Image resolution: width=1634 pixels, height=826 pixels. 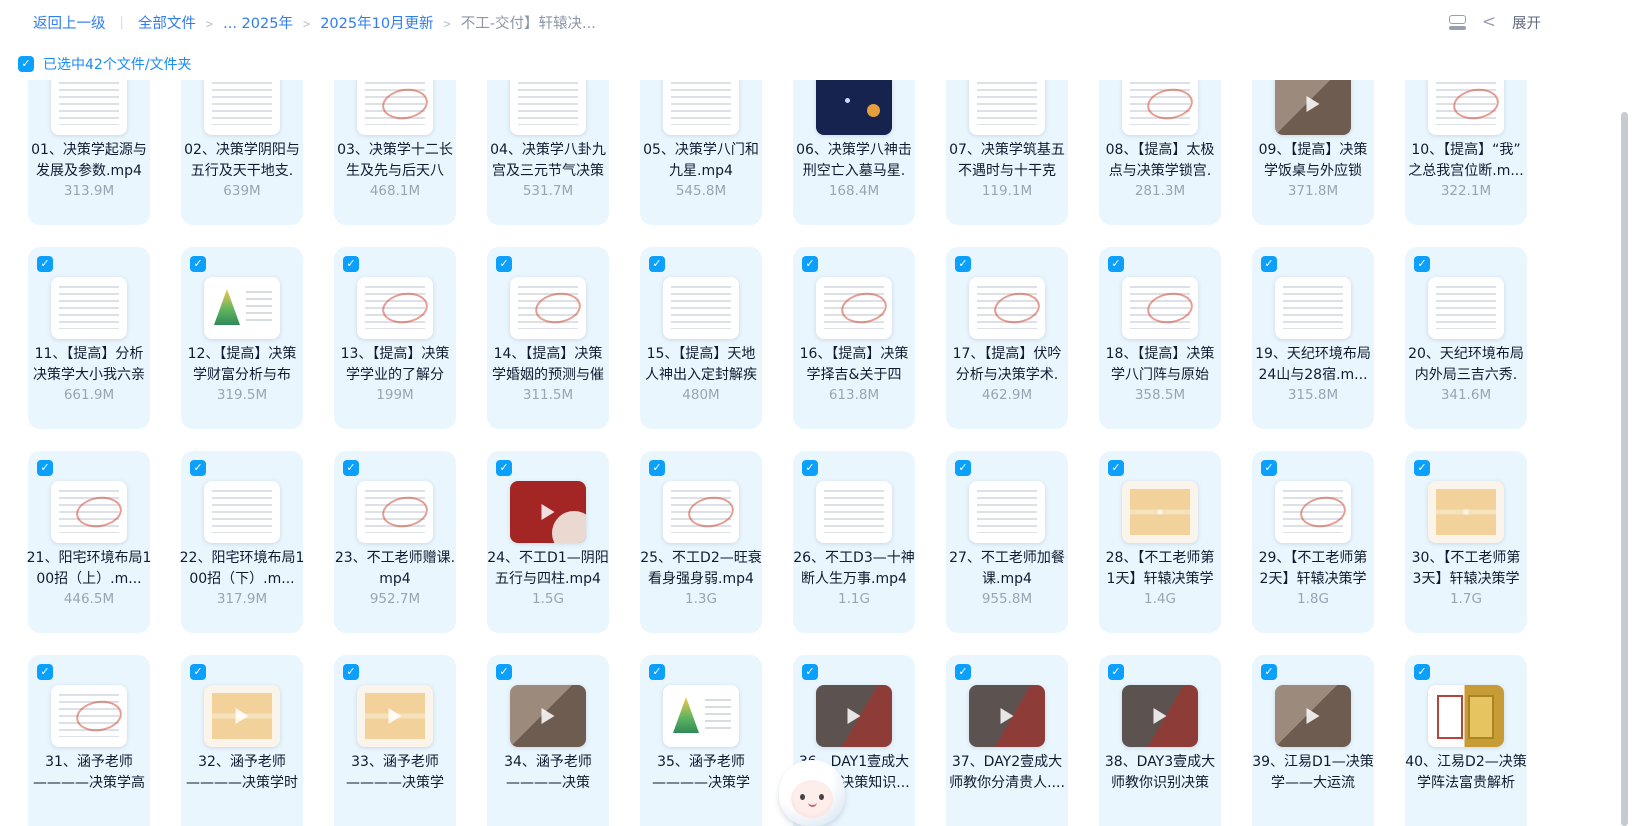 I want to click on file-card: ✓ 25、不工D2—旺衰 看身强身弱.mp4 1.3G, so click(x=701, y=542).